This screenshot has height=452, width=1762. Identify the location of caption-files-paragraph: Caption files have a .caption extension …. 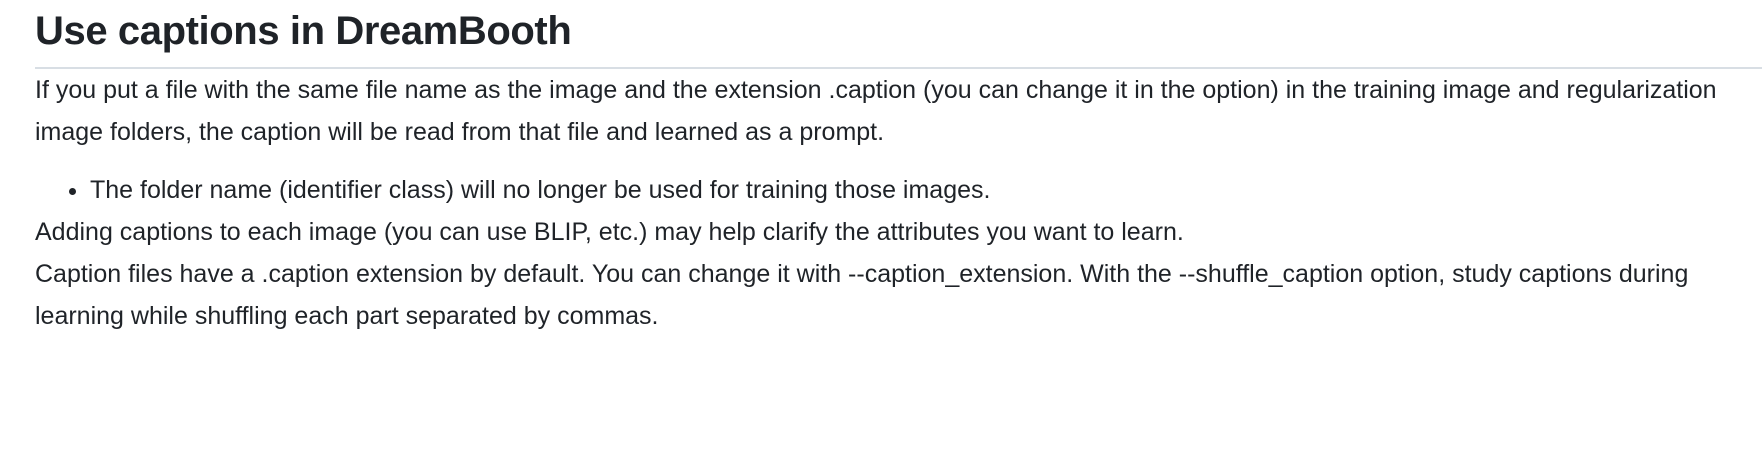
(862, 295).